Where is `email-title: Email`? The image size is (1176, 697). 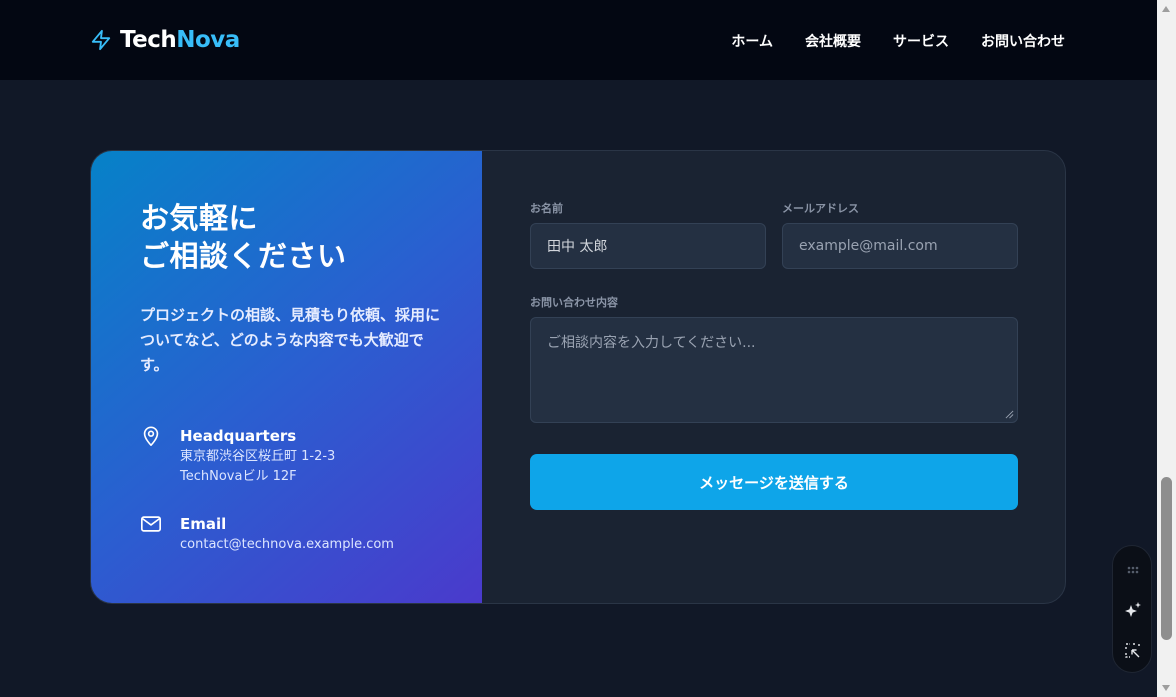
email-title: Email is located at coordinates (203, 524).